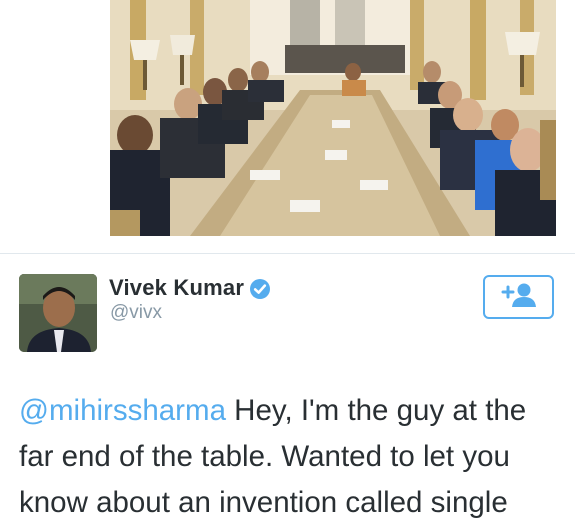  What do you see at coordinates (58, 313) in the screenshot?
I see `author-avatar` at bounding box center [58, 313].